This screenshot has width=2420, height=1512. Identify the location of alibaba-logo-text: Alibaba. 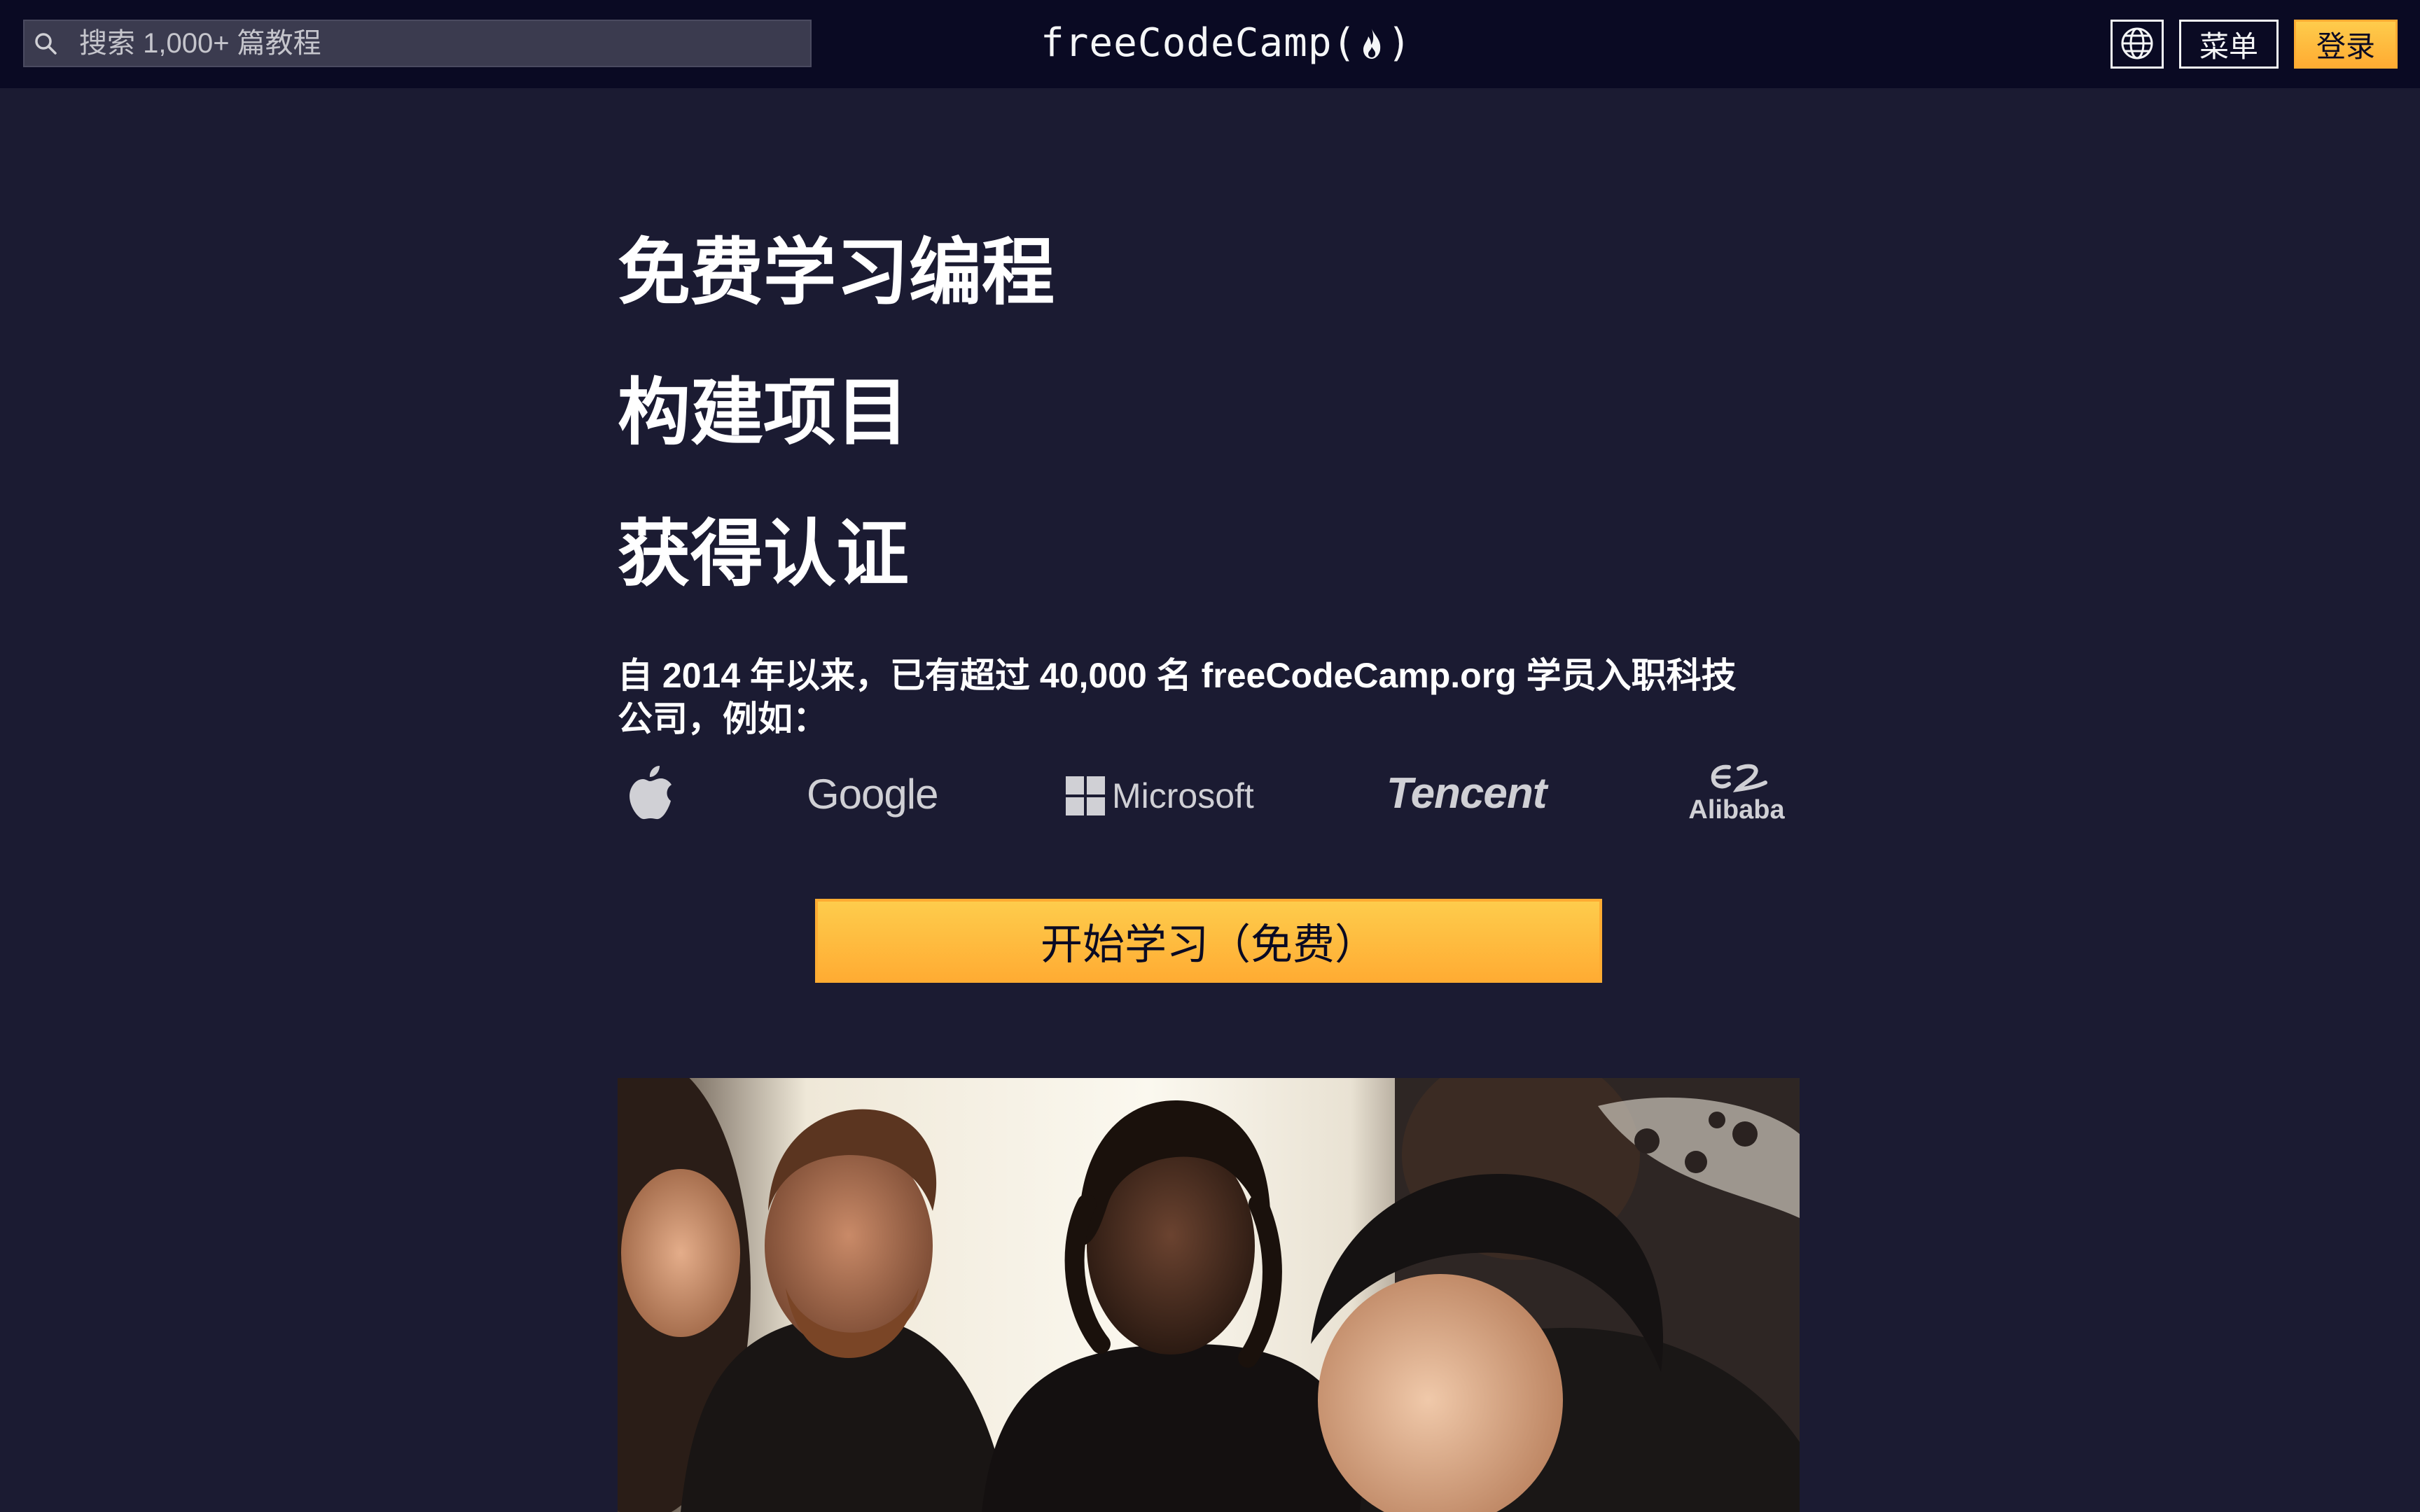
(1736, 810).